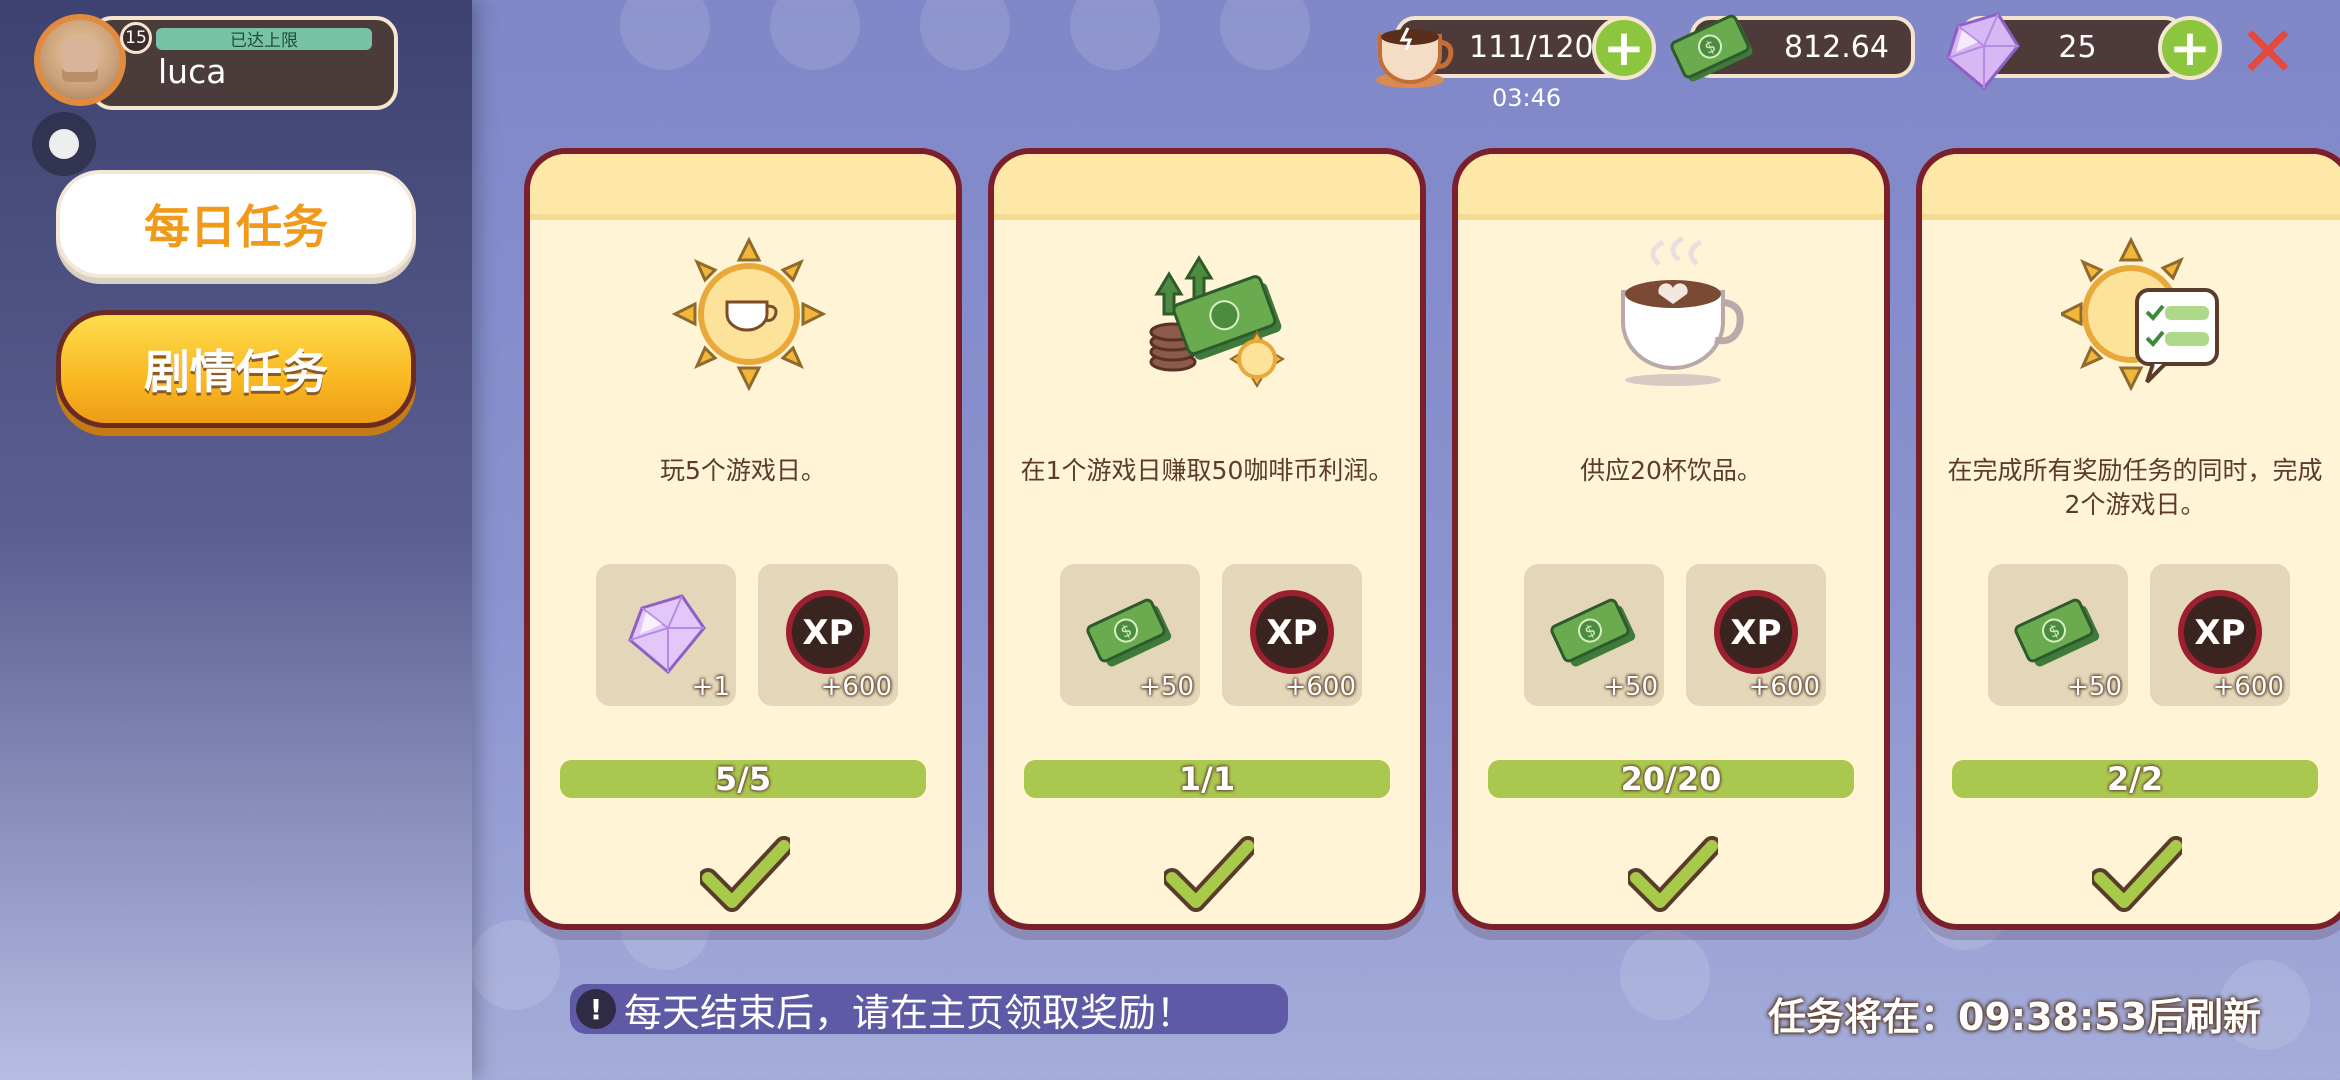 The width and height of the screenshot is (2340, 1080). I want to click on level-badge: 15, so click(136, 38).